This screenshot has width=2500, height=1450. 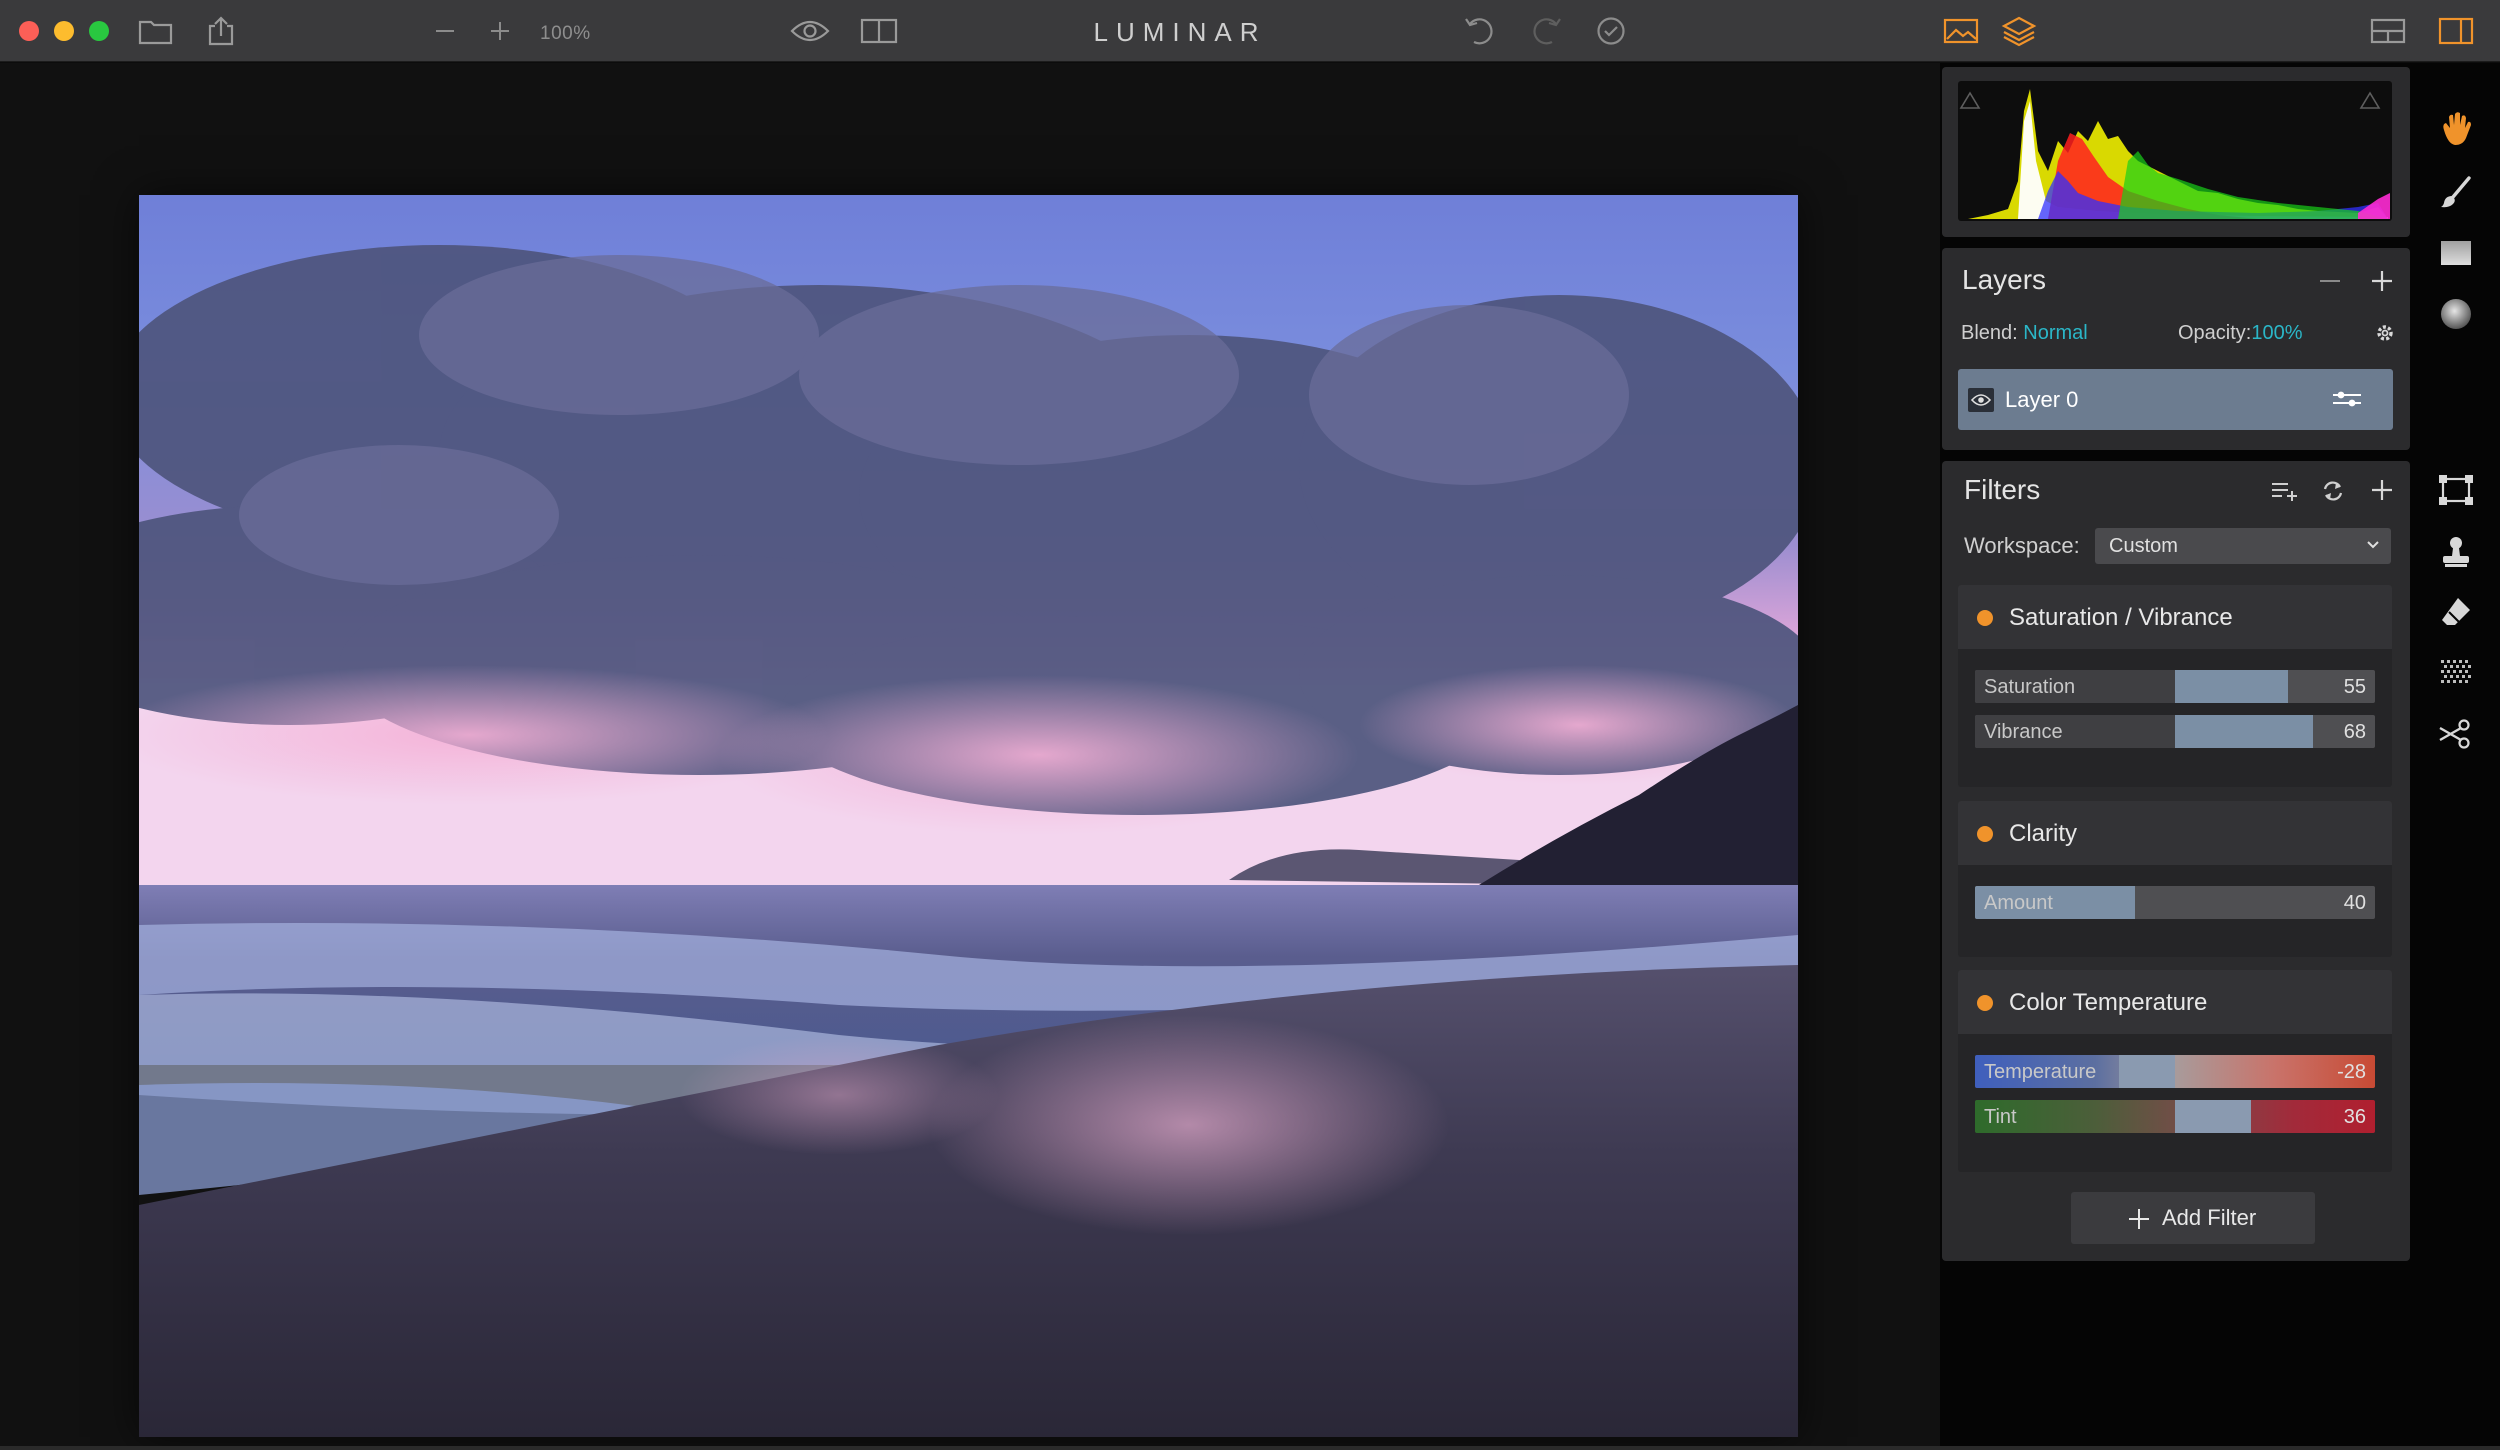 What do you see at coordinates (2284, 491) in the screenshot?
I see `filter-list-add-icon` at bounding box center [2284, 491].